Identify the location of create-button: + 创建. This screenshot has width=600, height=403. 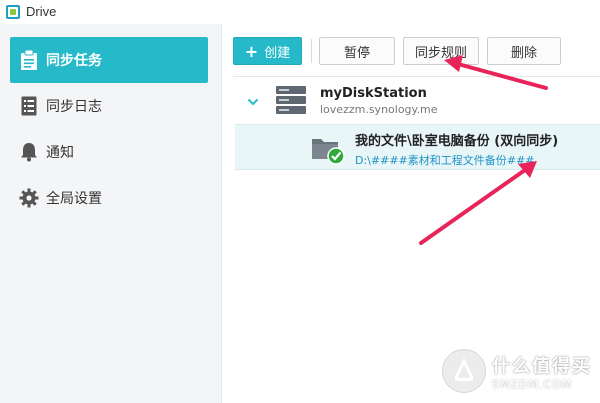
(267, 51).